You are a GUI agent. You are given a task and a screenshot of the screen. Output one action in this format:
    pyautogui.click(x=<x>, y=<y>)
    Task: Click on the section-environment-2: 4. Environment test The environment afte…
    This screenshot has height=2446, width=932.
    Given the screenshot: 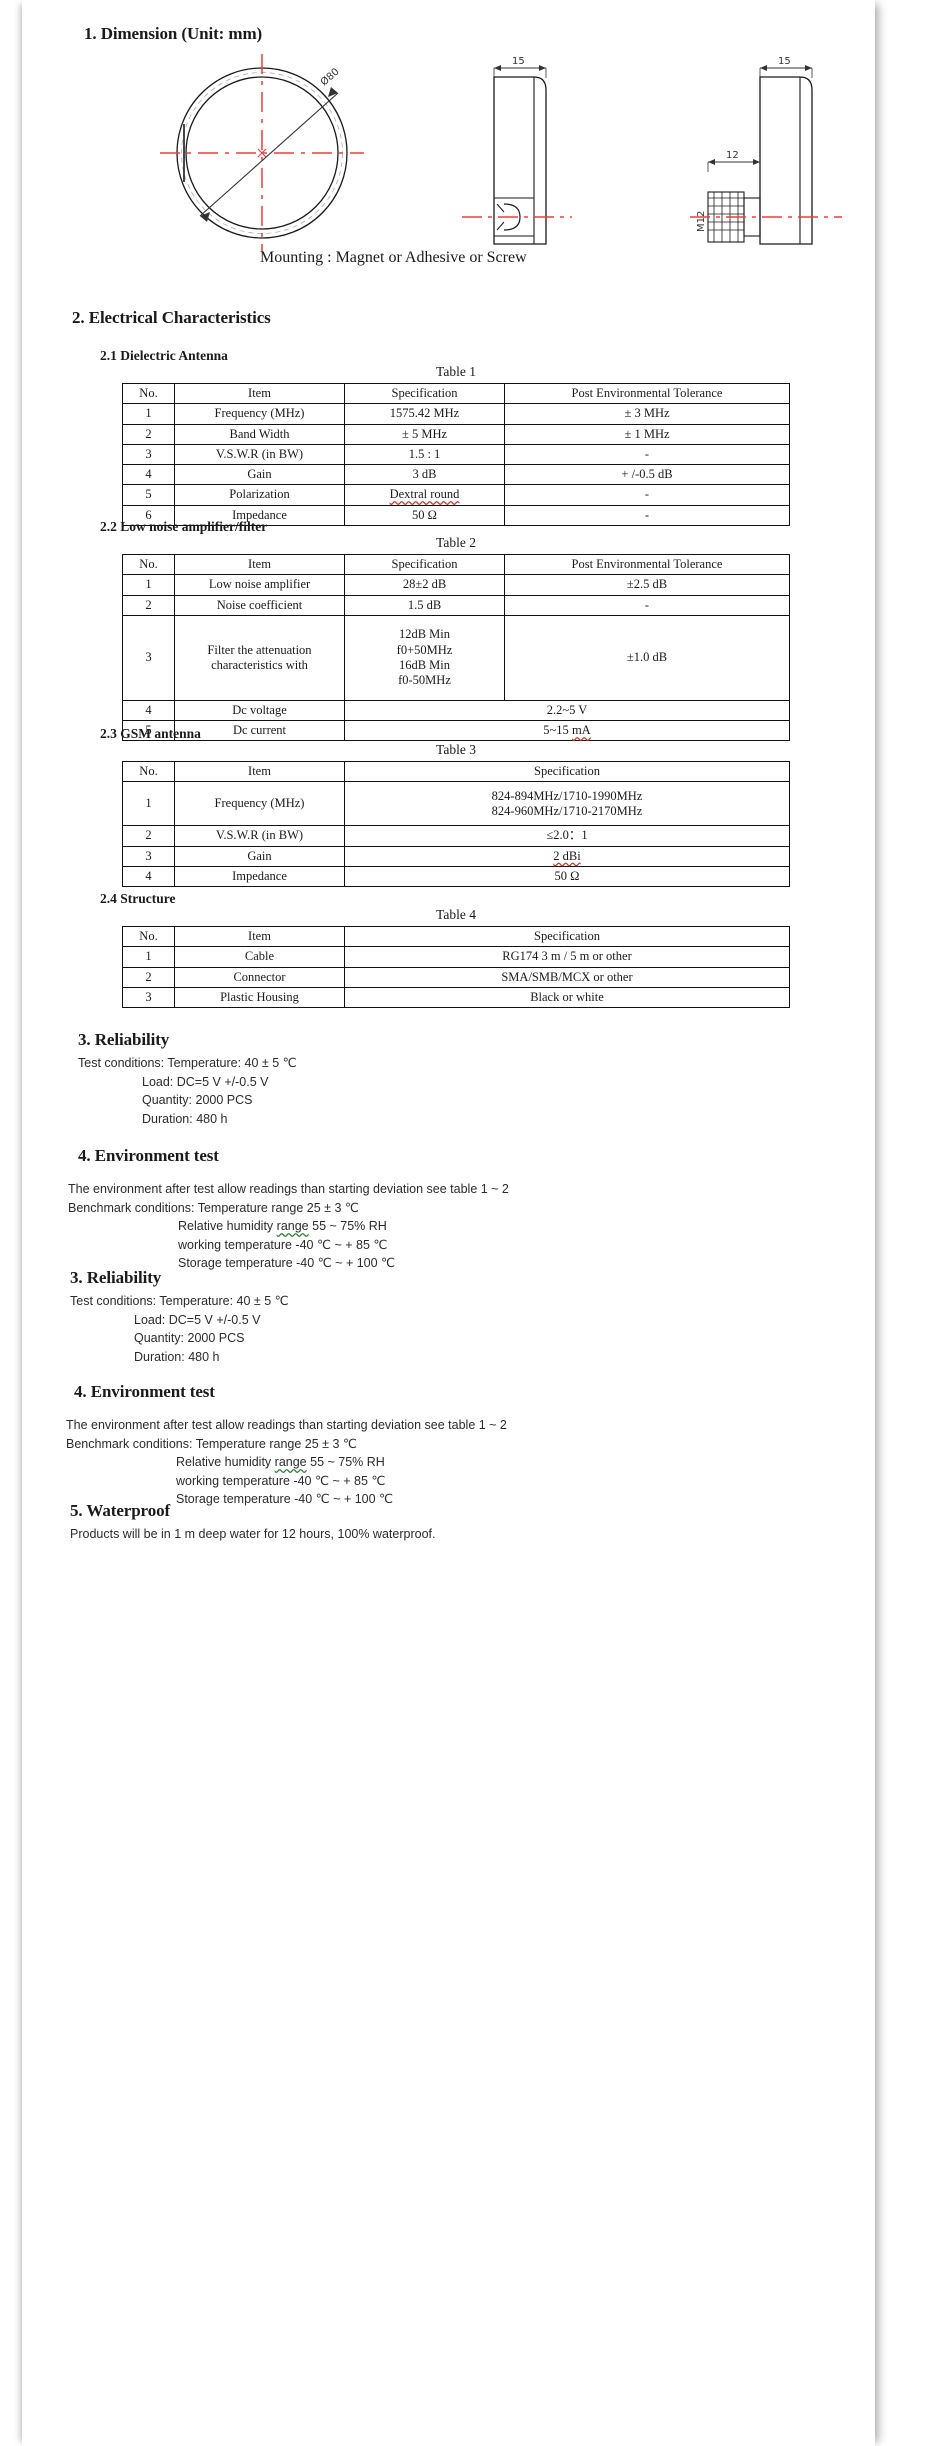 What is the action you would take?
    pyautogui.click(x=466, y=1445)
    